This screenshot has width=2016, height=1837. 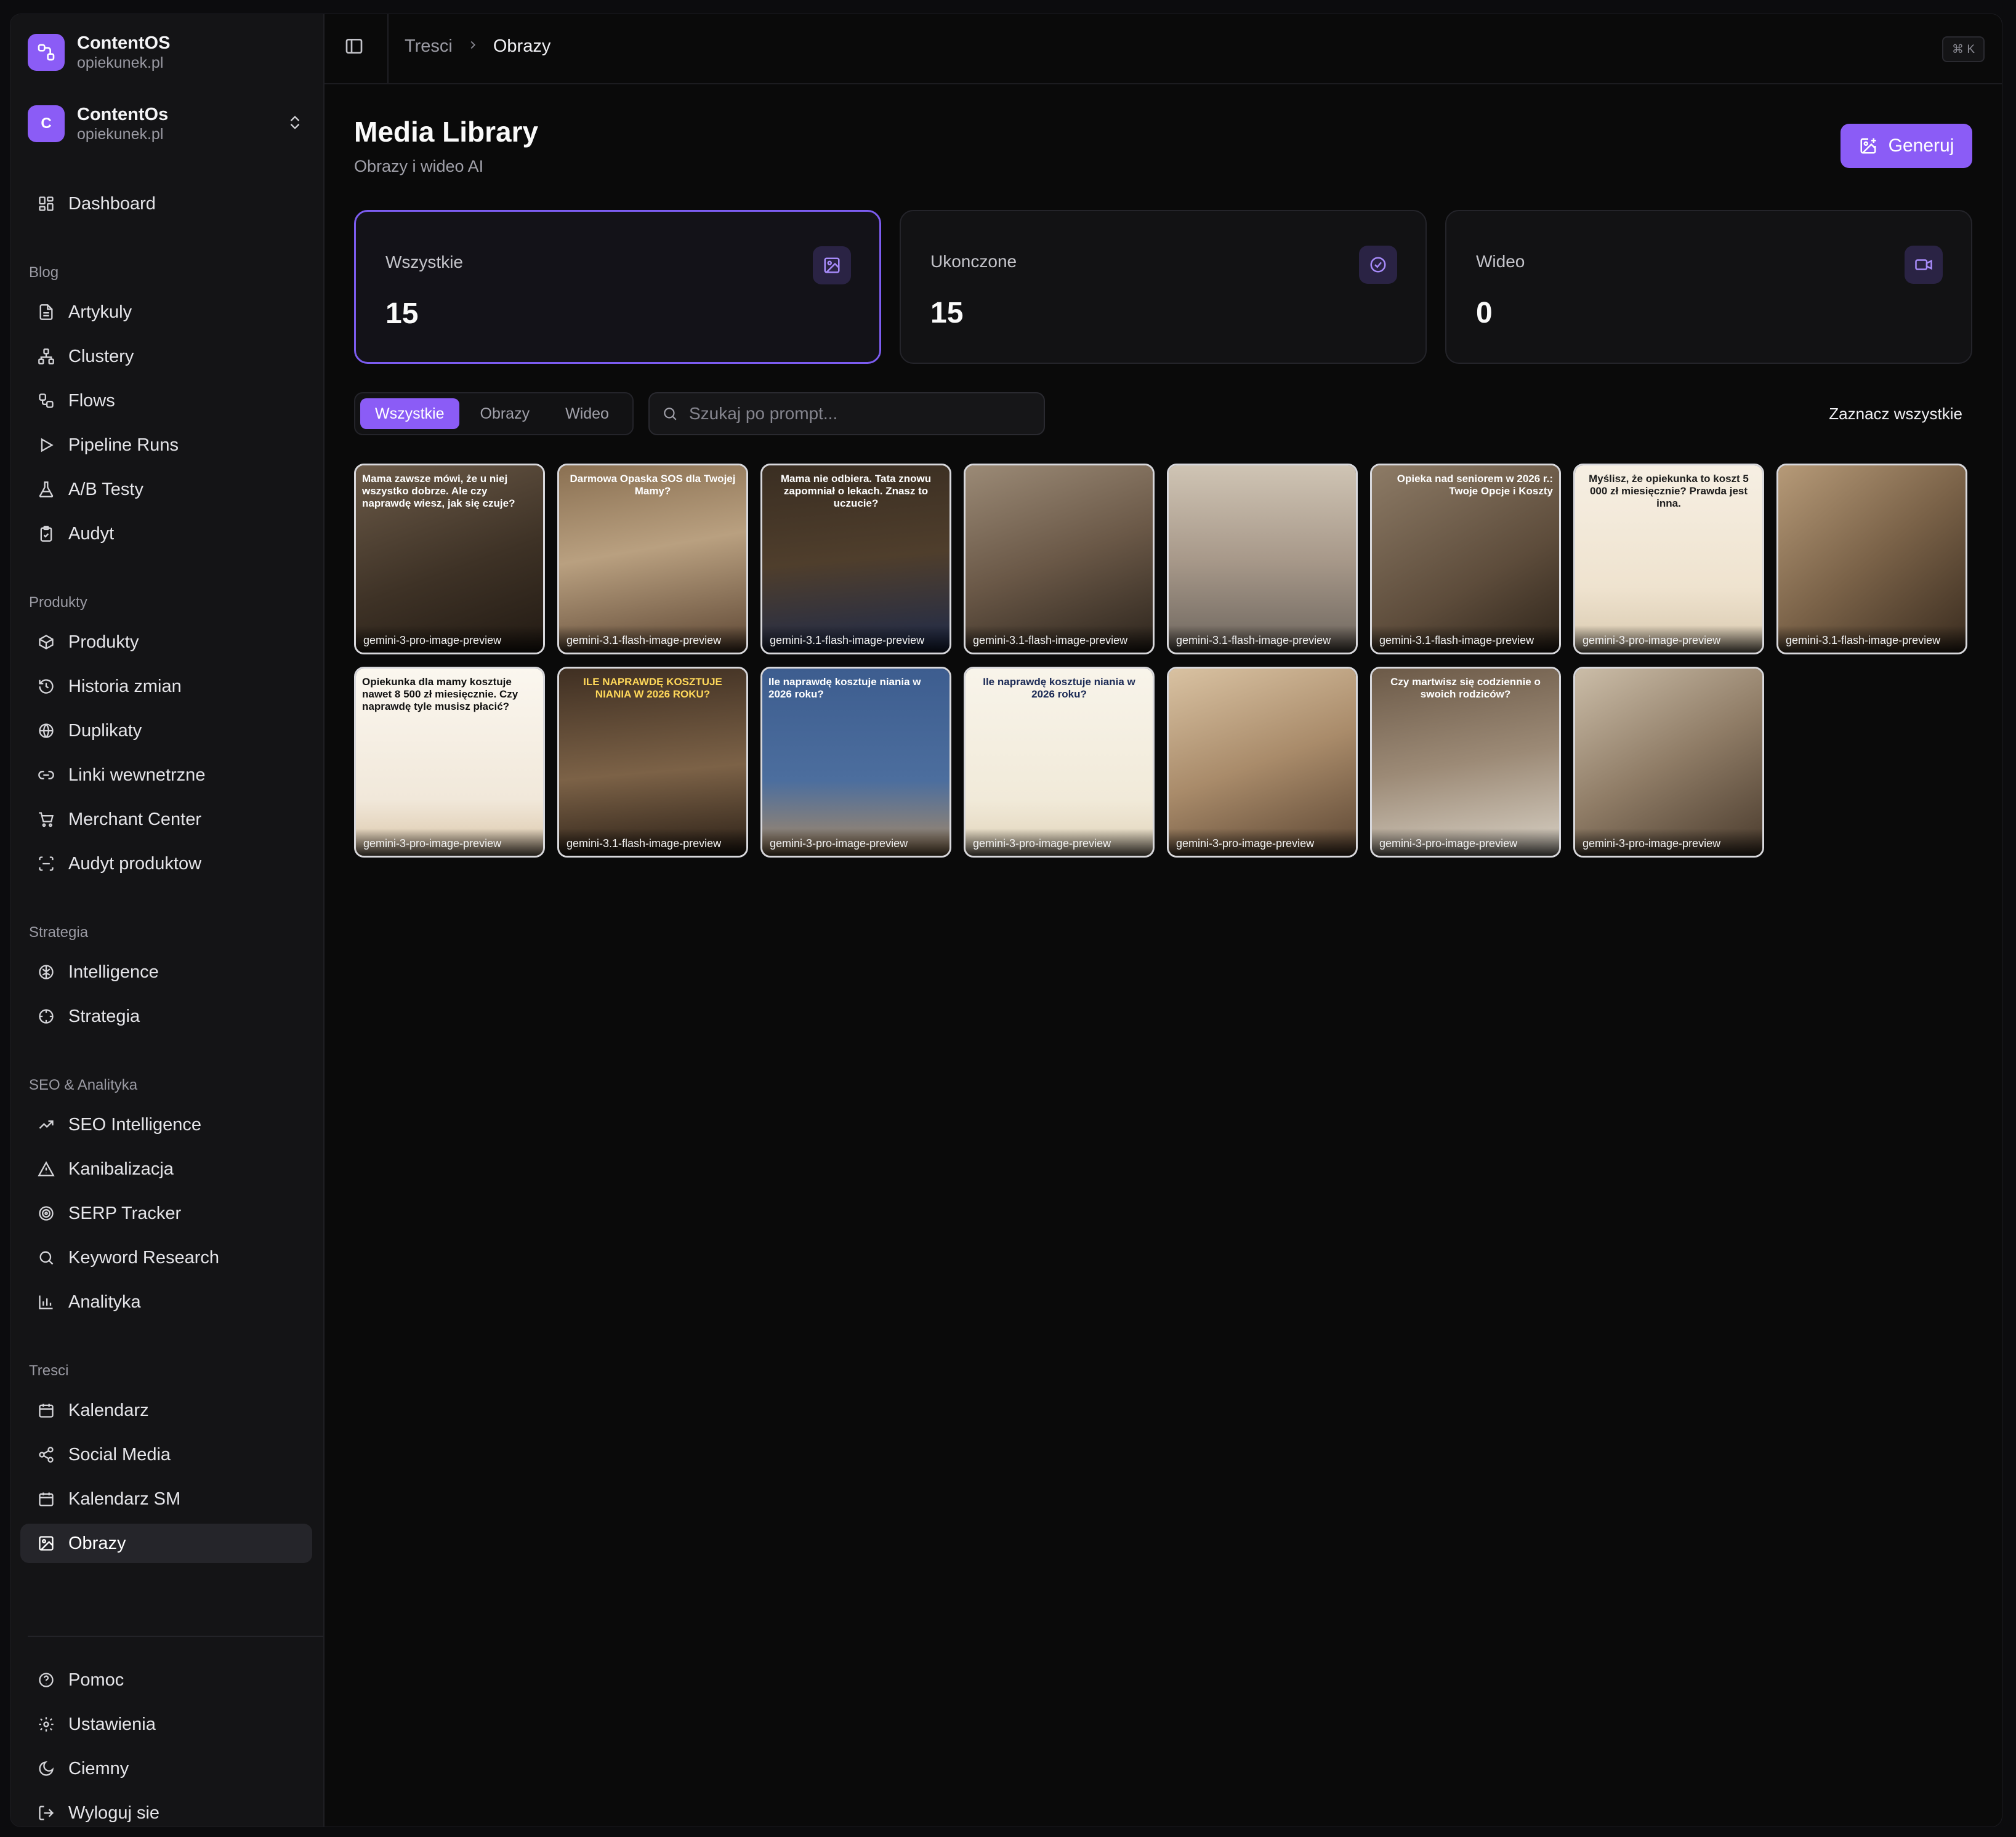 I want to click on nav-flows: Flows, so click(x=166, y=400).